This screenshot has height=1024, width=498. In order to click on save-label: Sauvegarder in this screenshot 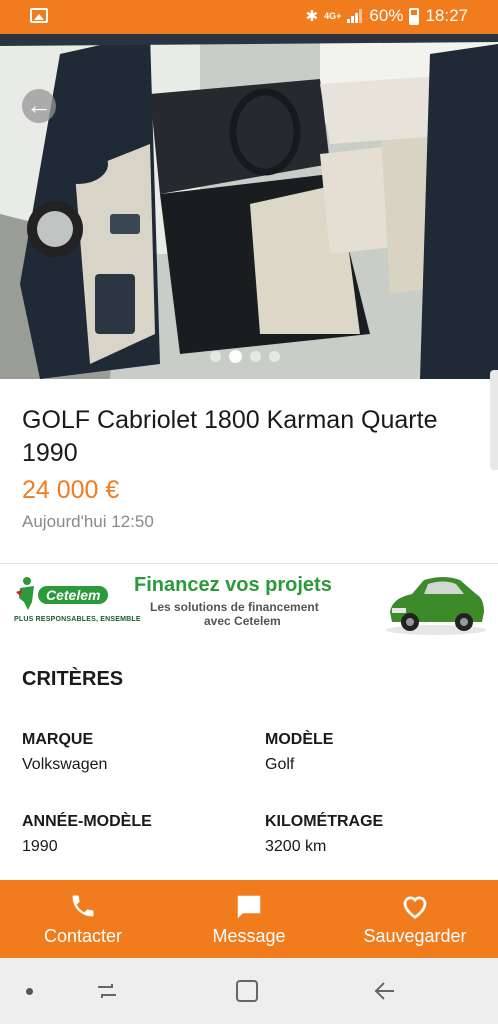, I will do `click(415, 936)`.